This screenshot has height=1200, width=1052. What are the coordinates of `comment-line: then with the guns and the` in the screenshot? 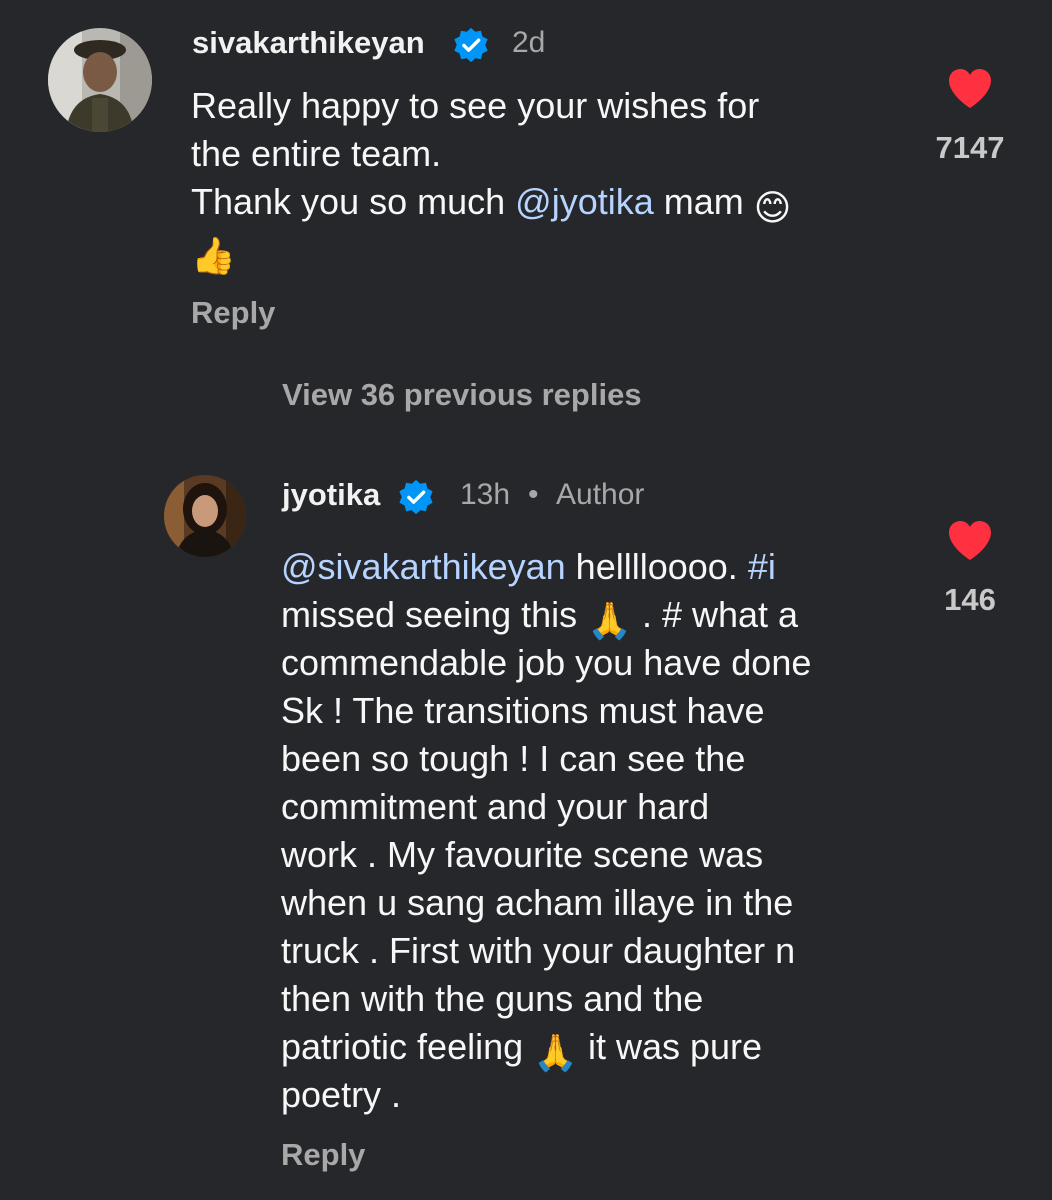 It's located at (492, 998).